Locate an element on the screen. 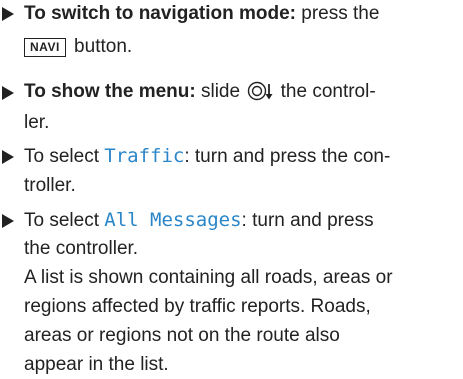 The height and width of the screenshot is (379, 463). step-text: button. is located at coordinates (100, 46).